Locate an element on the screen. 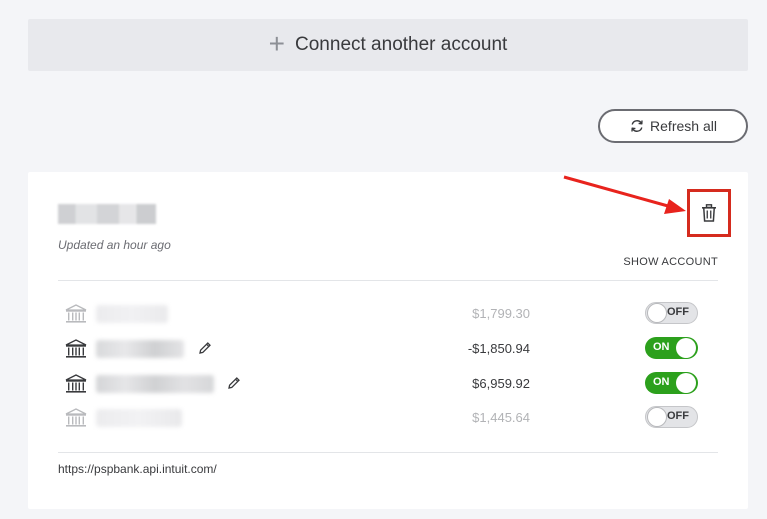 Image resolution: width=767 pixels, height=519 pixels. updated-timestamp: Updated an hour ago is located at coordinates (114, 245).